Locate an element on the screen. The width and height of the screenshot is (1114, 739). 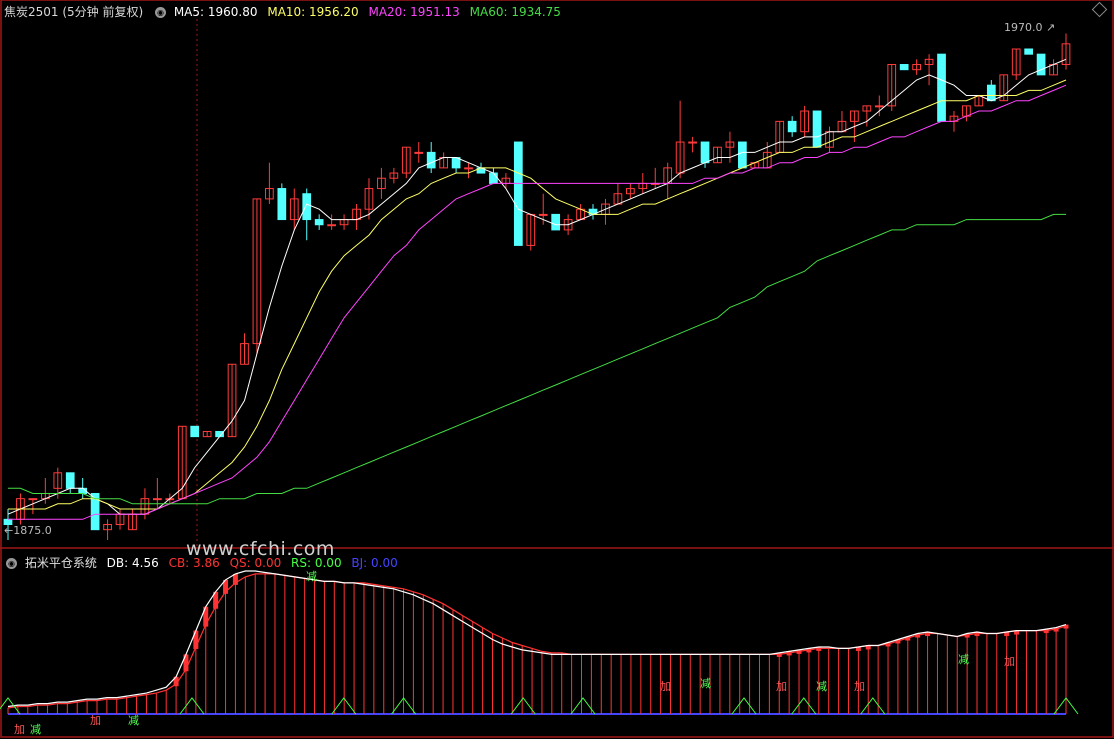
high-arrow-icon: ↗ is located at coordinates (1051, 27).